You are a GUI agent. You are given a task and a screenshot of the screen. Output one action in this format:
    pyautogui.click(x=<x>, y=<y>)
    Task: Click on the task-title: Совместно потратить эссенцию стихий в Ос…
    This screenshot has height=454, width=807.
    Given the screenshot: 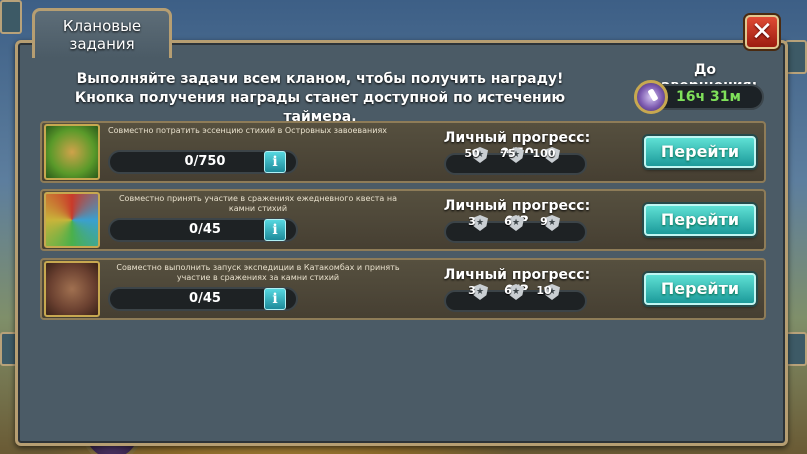 What is the action you would take?
    pyautogui.click(x=248, y=130)
    